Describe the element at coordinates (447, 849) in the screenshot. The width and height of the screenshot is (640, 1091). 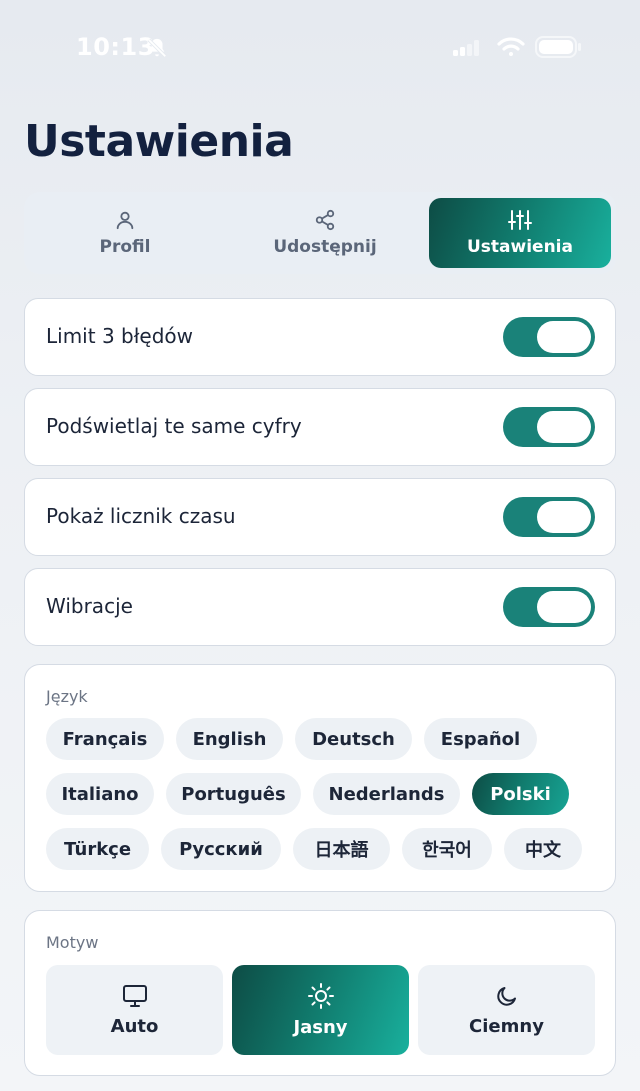
I see `language-chip-ko: 한국어` at that location.